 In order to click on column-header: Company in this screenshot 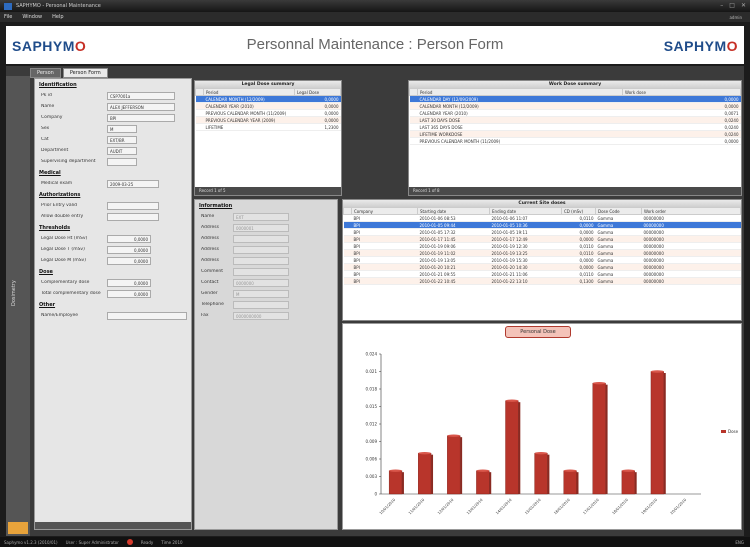, I will do `click(384, 211)`.